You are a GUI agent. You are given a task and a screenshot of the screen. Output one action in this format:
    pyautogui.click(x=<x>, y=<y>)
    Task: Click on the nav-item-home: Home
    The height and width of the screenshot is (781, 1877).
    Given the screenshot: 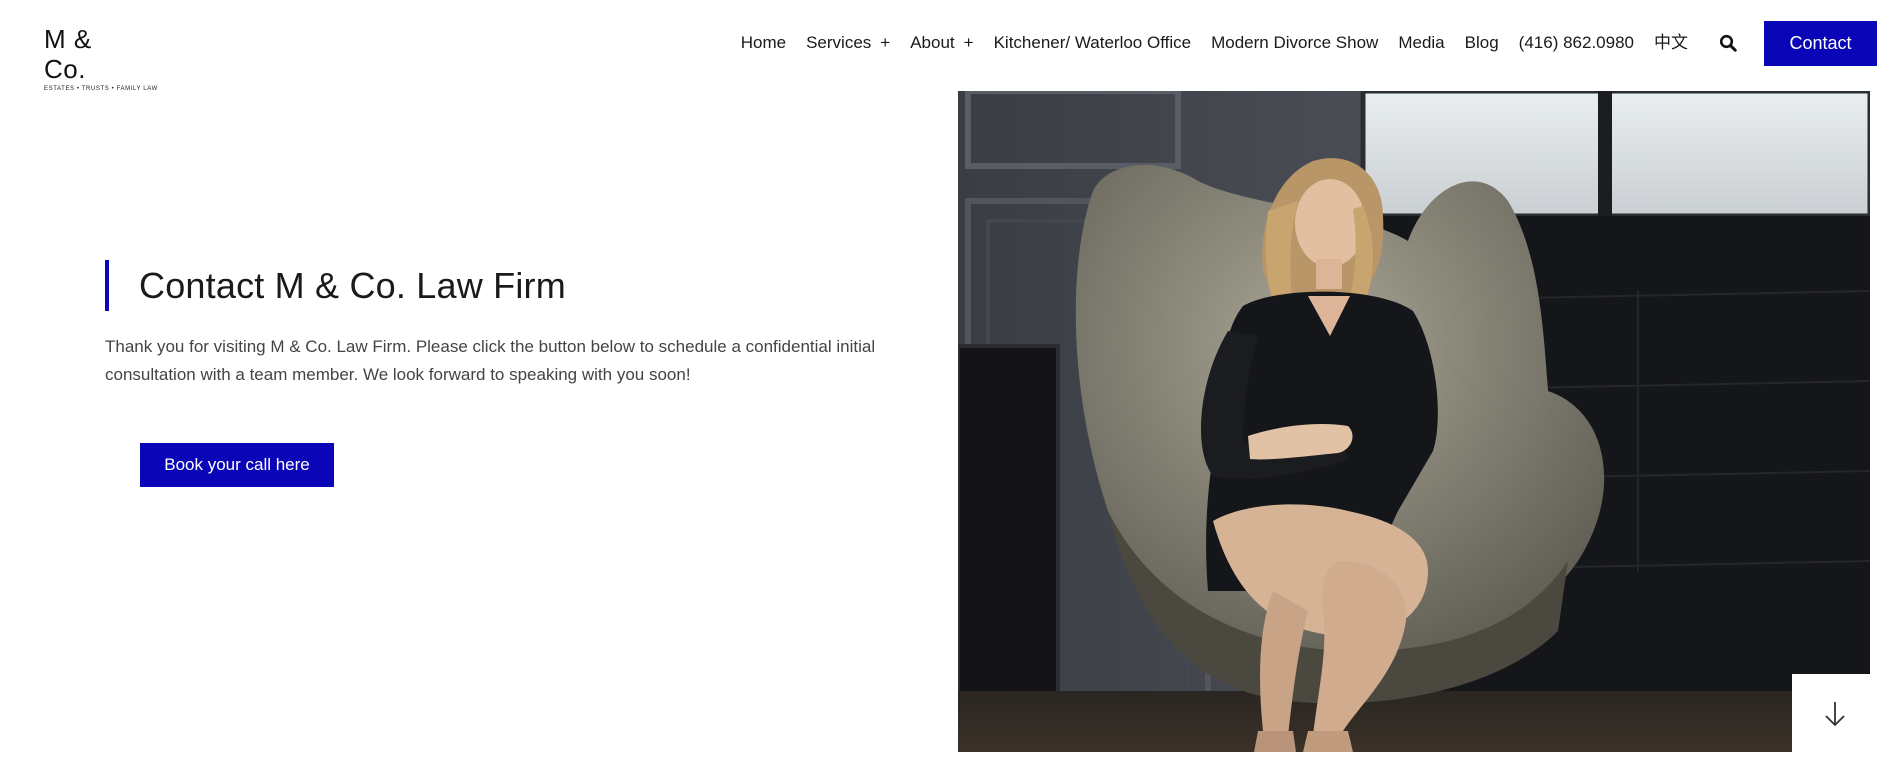 What is the action you would take?
    pyautogui.click(x=763, y=43)
    